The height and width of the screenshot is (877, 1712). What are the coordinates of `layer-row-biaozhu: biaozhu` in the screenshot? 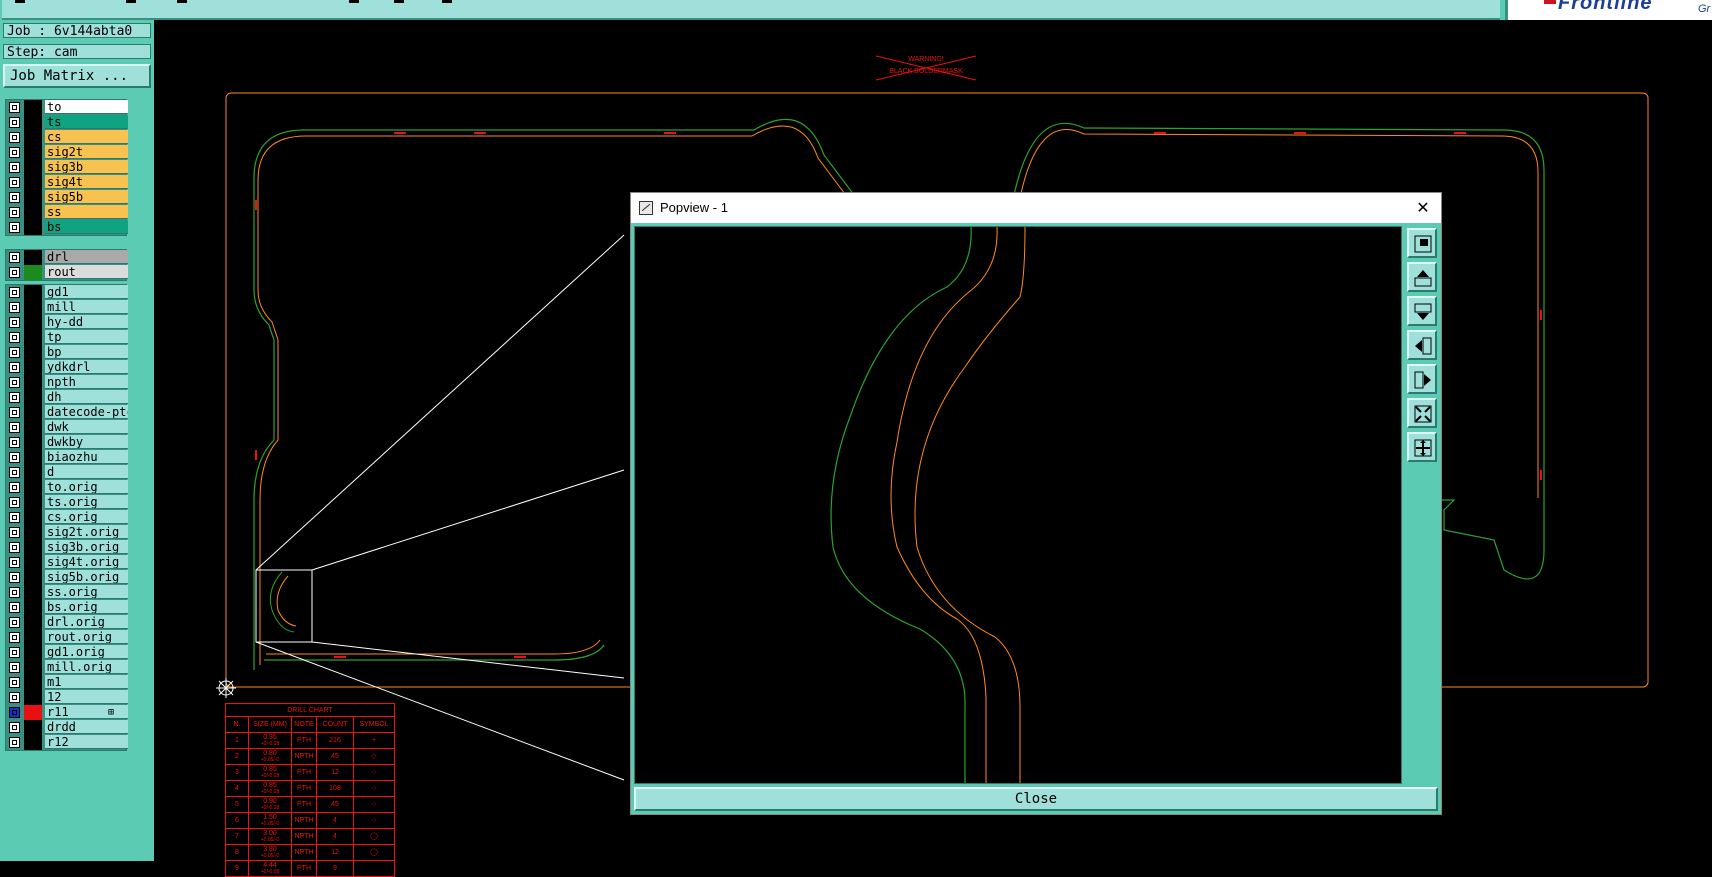 It's located at (67, 457).